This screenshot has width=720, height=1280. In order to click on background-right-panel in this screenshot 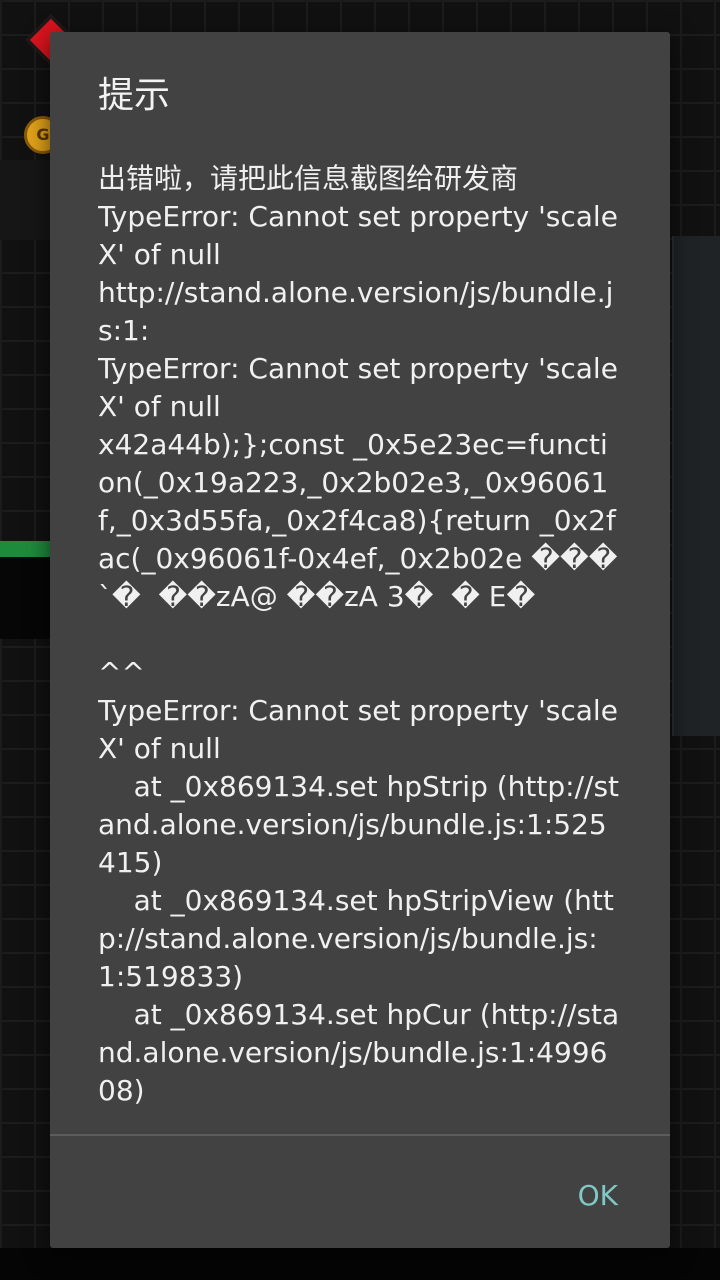, I will do `click(696, 486)`.